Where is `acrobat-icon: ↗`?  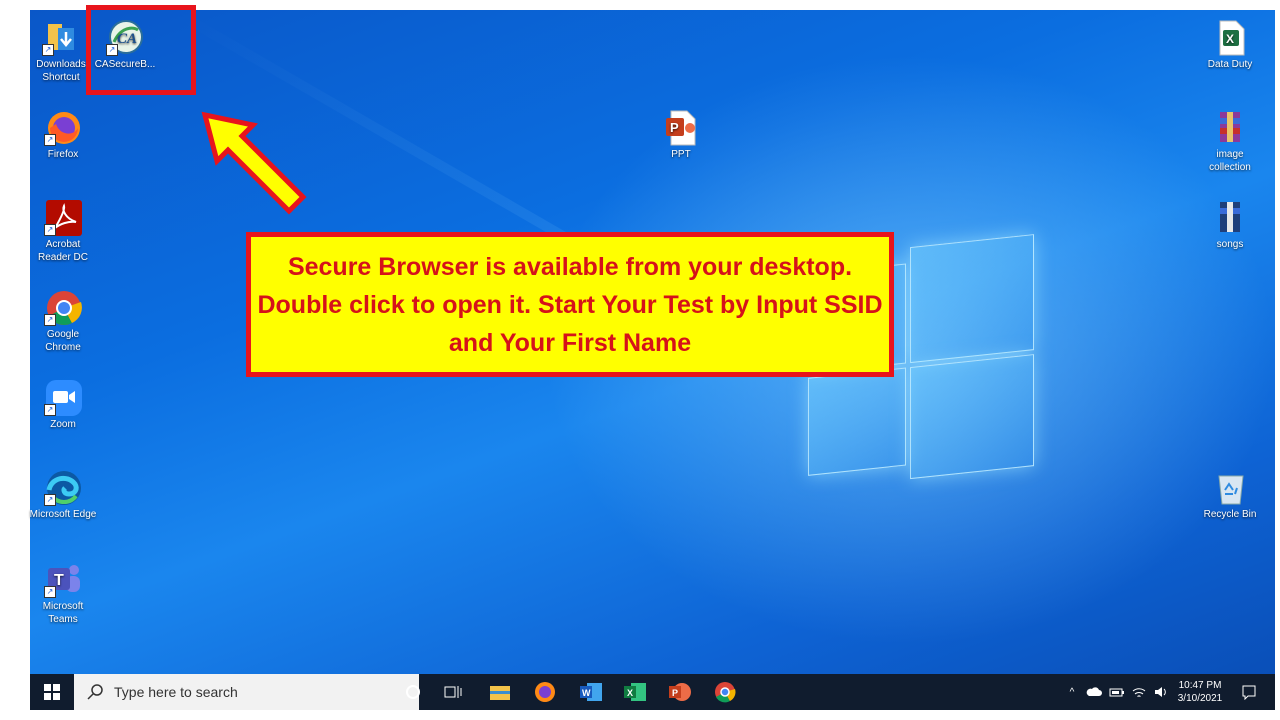 acrobat-icon: ↗ is located at coordinates (63, 217).